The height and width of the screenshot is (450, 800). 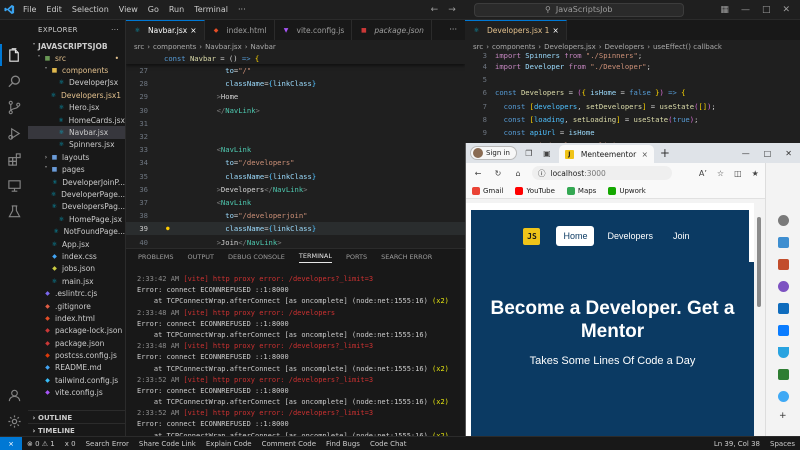 I want to click on status-item: ⊗ 0 ⚠ 1, so click(x=41, y=444).